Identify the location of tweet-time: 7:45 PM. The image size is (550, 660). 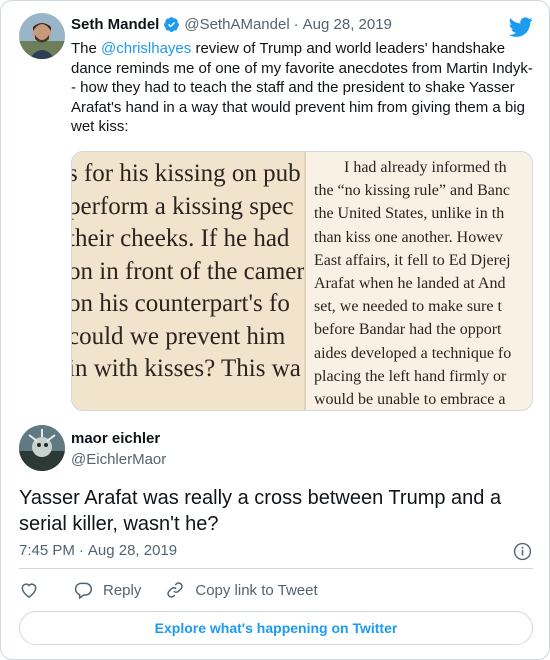
(47, 550).